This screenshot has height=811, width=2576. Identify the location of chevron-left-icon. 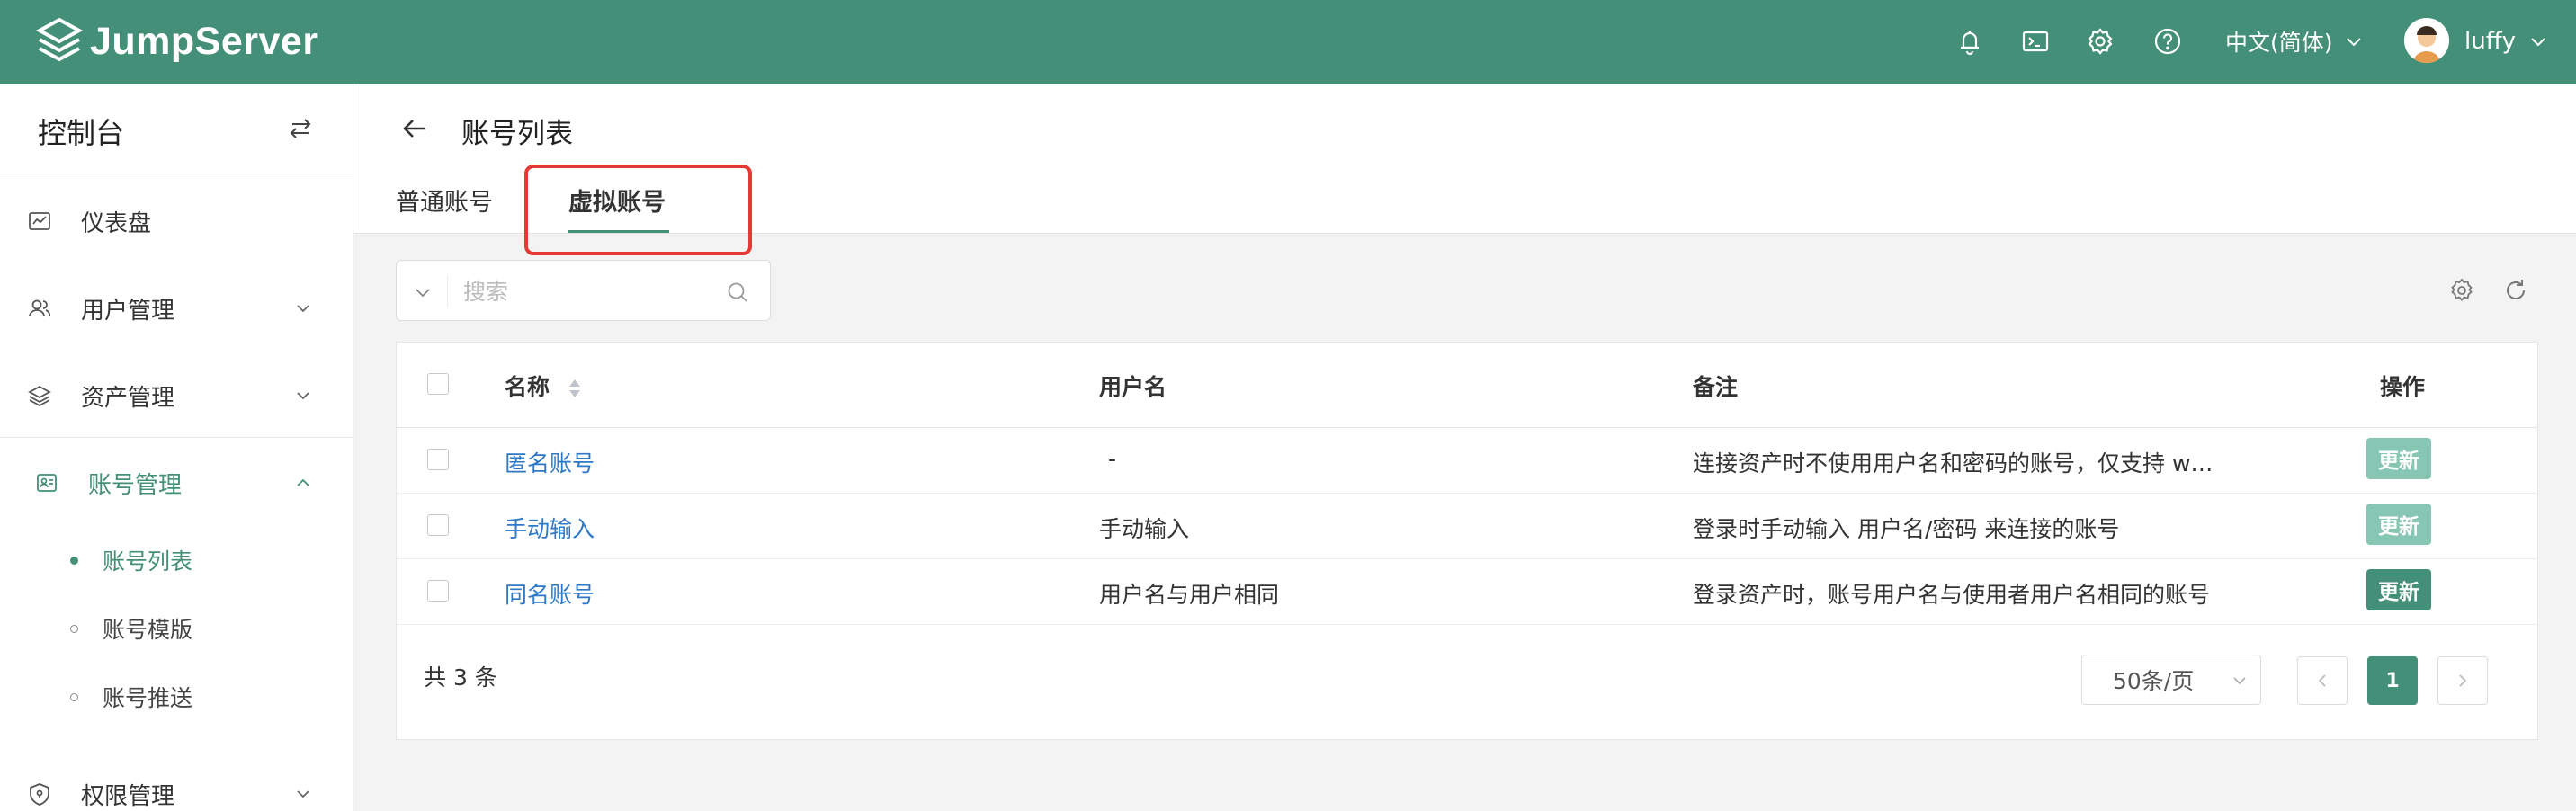
(2322, 680).